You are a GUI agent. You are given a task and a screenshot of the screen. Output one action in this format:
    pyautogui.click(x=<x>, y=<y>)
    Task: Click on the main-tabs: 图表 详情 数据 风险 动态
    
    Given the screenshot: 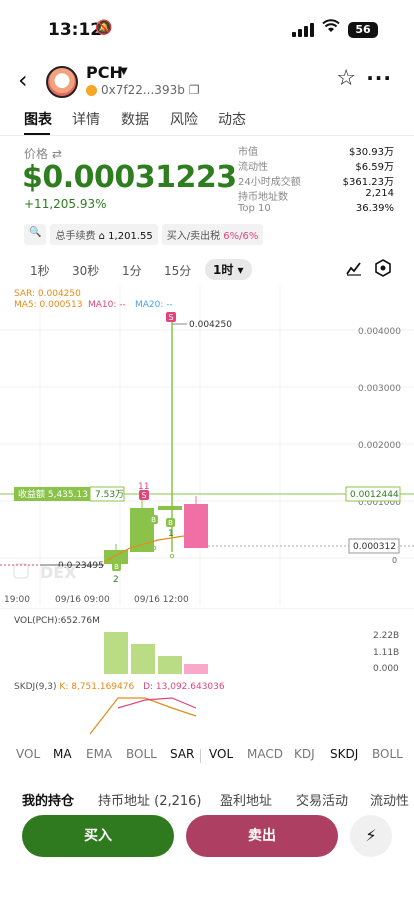 What is the action you would take?
    pyautogui.click(x=207, y=121)
    